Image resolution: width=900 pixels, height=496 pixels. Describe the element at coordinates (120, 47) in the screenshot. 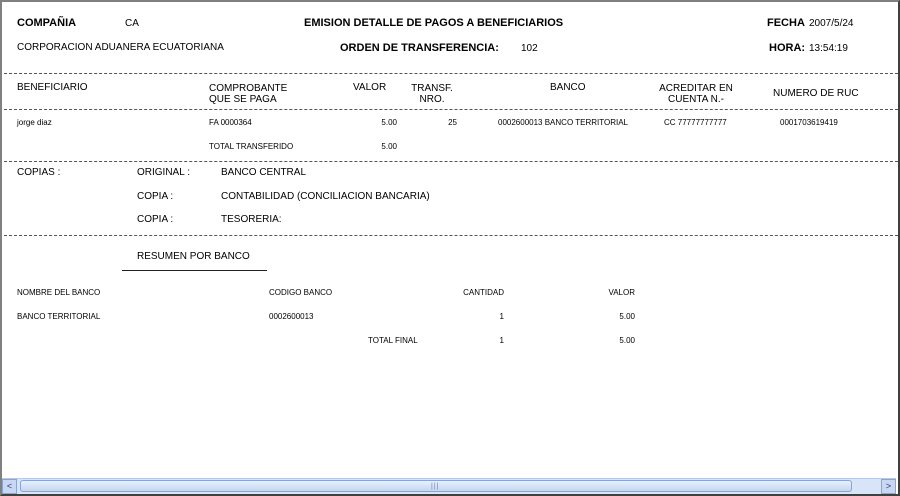

I see `company-name: CORPORACION ADUANERA ECUATORIANA` at that location.